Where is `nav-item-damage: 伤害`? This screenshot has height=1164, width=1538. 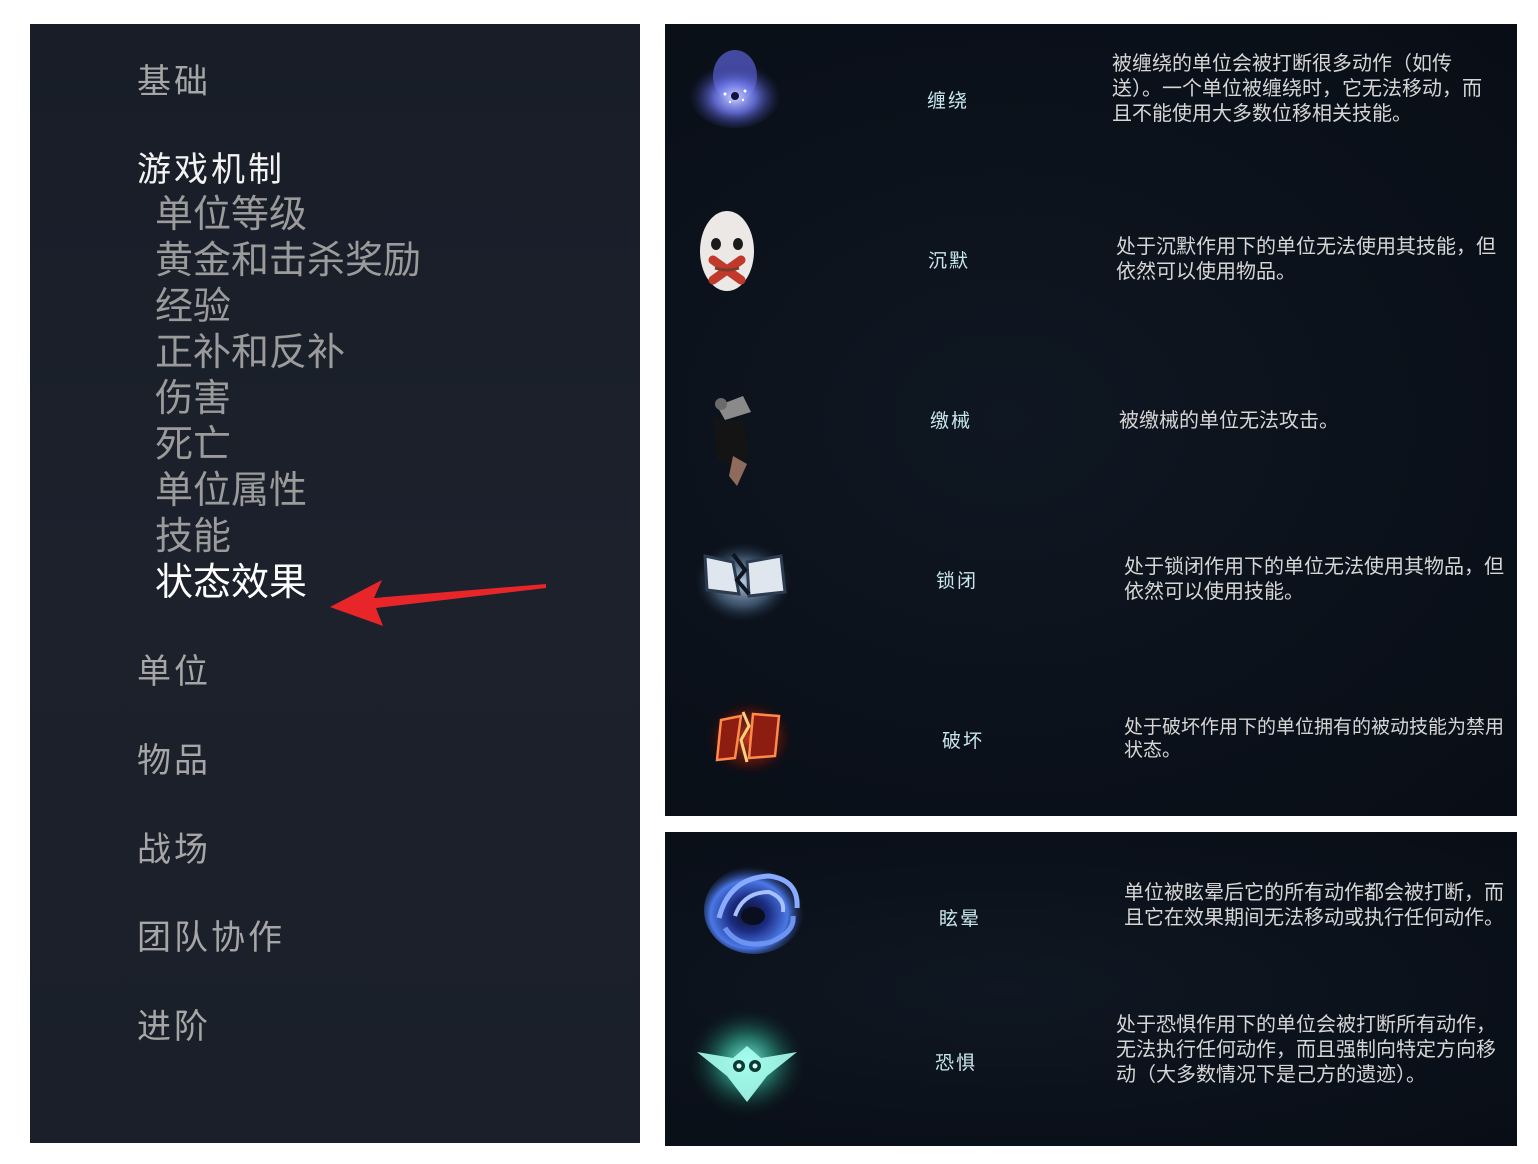
nav-item-damage: 伤害 is located at coordinates (193, 398).